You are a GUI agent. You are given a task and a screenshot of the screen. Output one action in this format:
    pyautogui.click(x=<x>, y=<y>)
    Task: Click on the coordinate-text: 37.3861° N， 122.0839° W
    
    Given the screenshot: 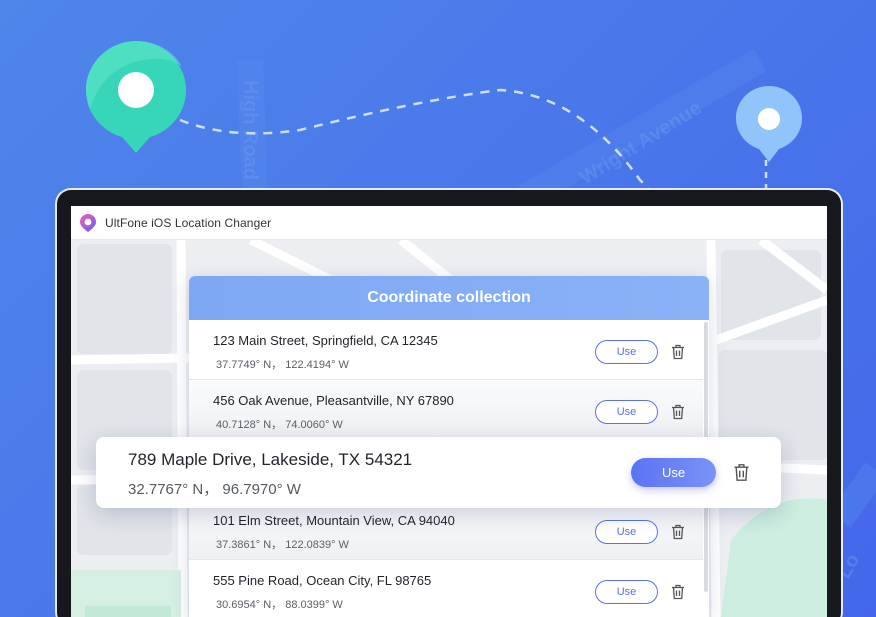 What is the action you would take?
    pyautogui.click(x=282, y=545)
    